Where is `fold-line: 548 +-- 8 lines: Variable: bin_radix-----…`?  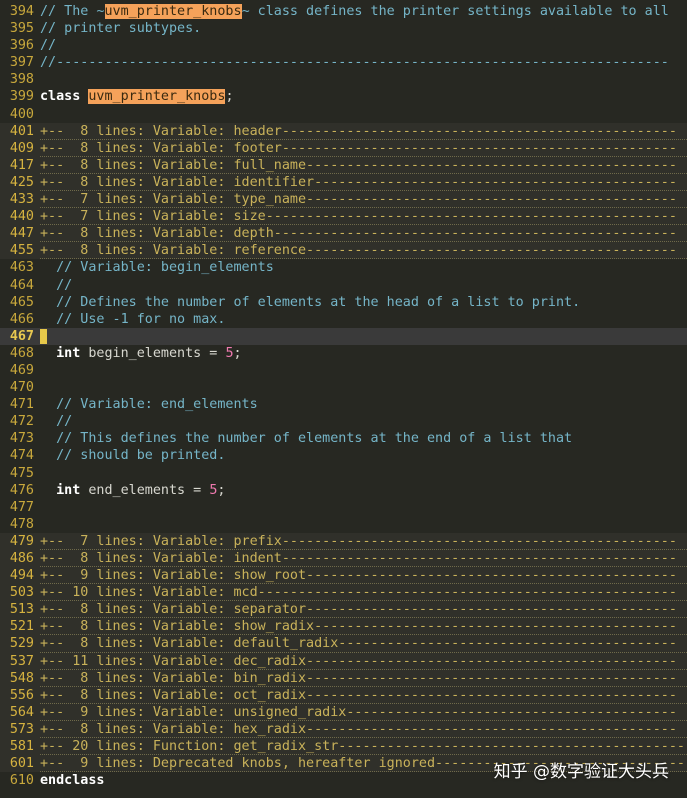
fold-line: 548 +-- 8 lines: Variable: bin_radix-----… is located at coordinates (343, 678).